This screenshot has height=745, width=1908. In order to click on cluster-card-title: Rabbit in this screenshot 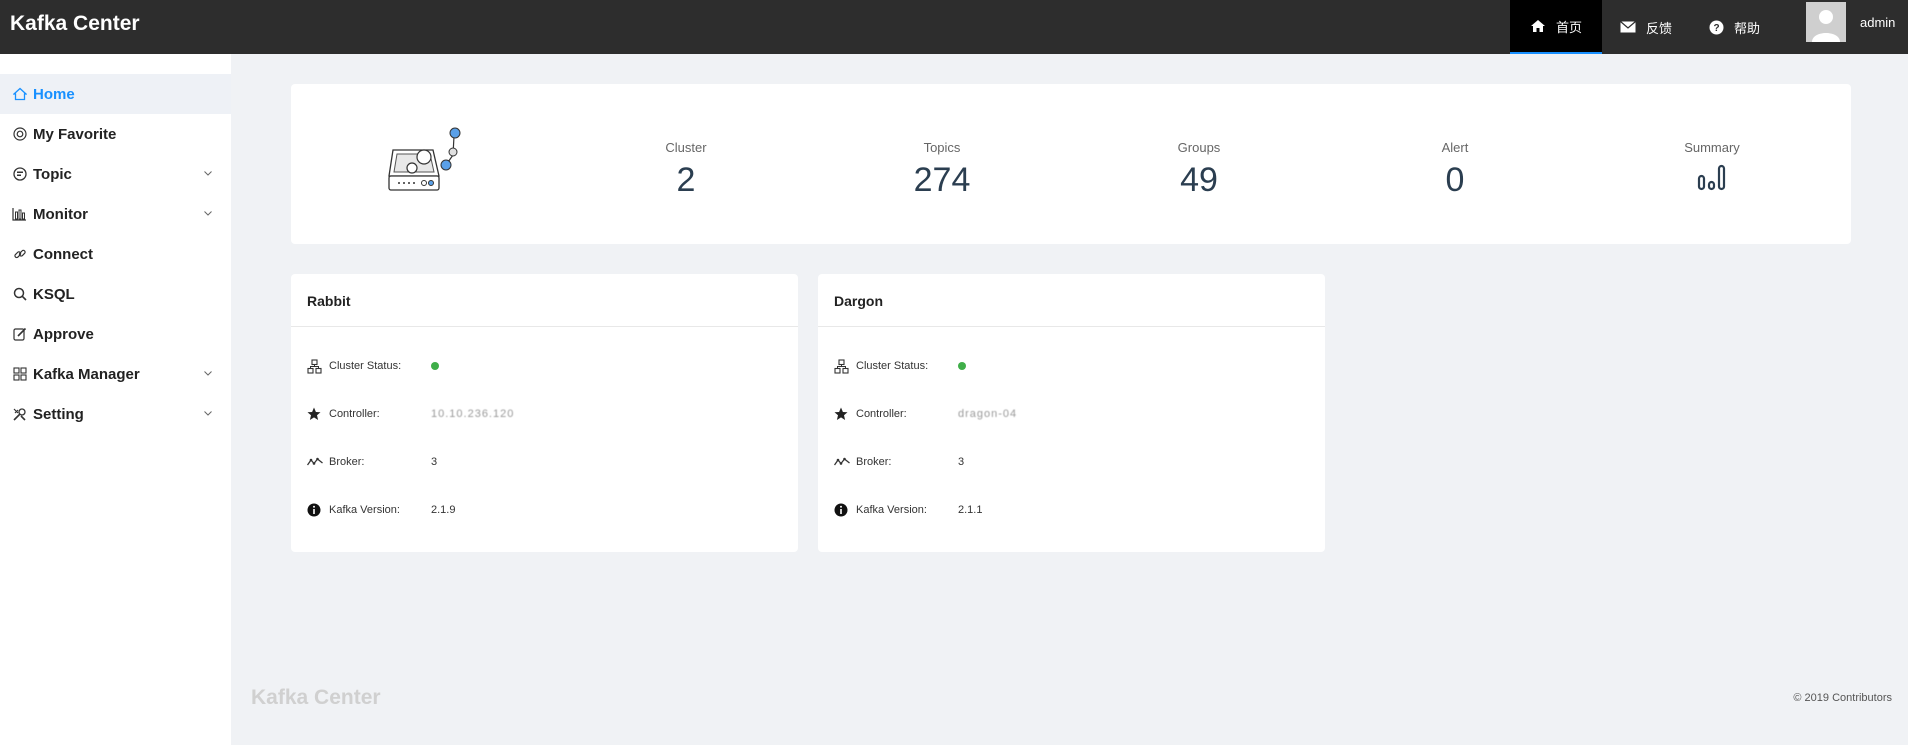, I will do `click(544, 300)`.